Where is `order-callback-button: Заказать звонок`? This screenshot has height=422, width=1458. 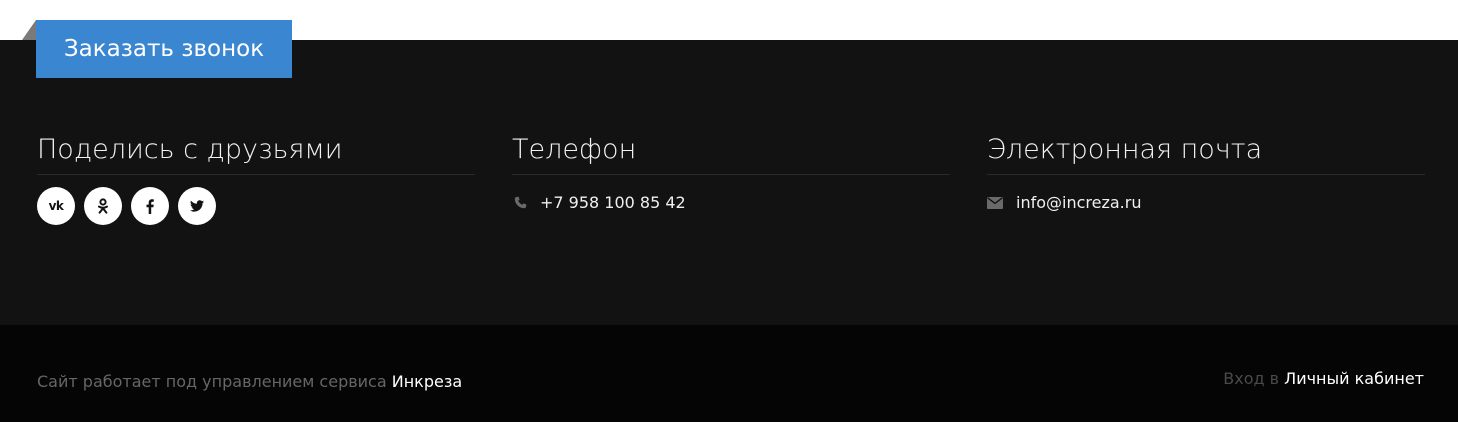 order-callback-button: Заказать звонок is located at coordinates (164, 49).